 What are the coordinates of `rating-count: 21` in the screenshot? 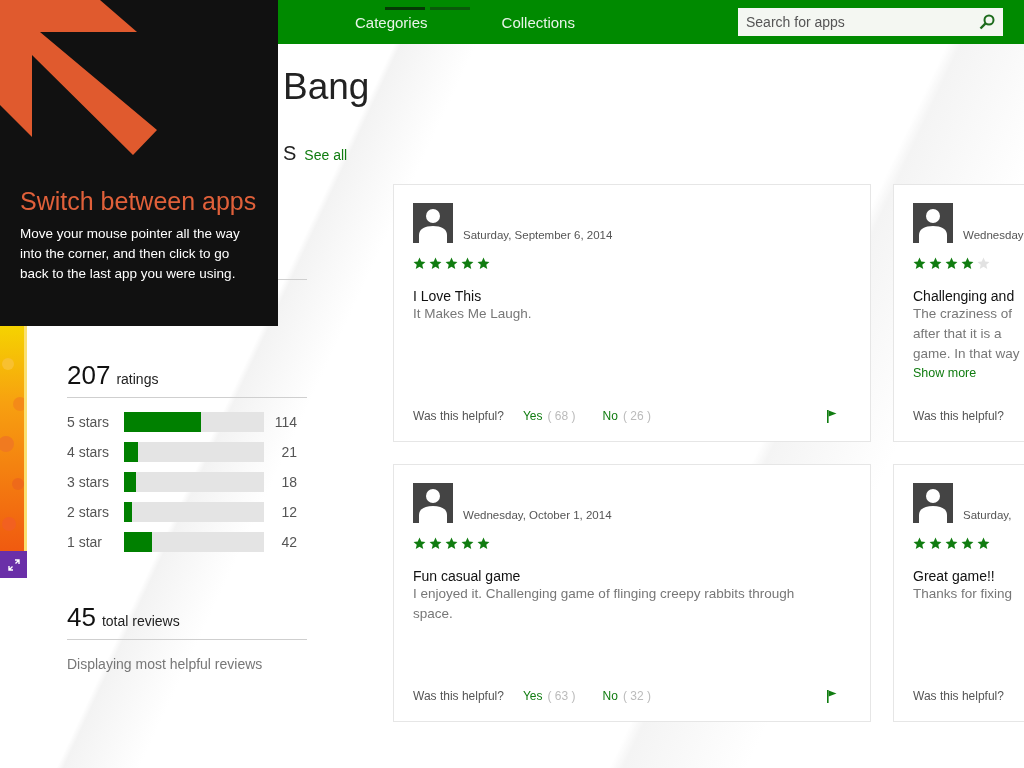 It's located at (288, 452).